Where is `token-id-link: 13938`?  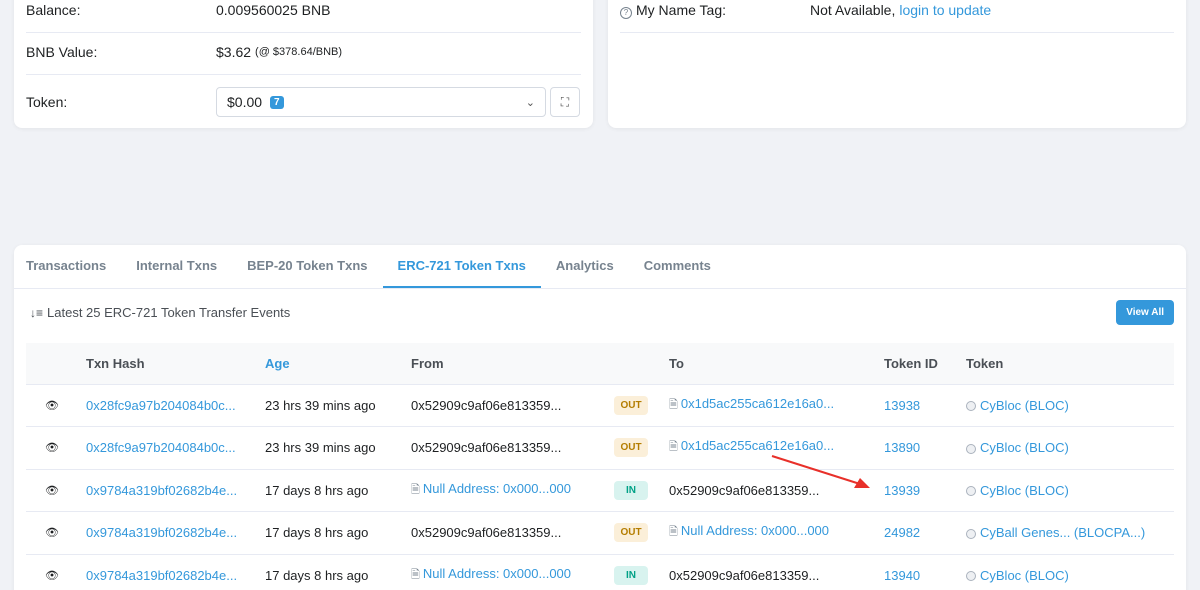
token-id-link: 13938 is located at coordinates (902, 405).